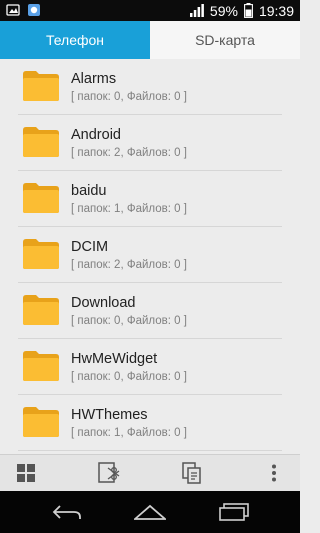 The width and height of the screenshot is (320, 533). I want to click on storage-tabs: Телефон SD-карта, so click(150, 40).